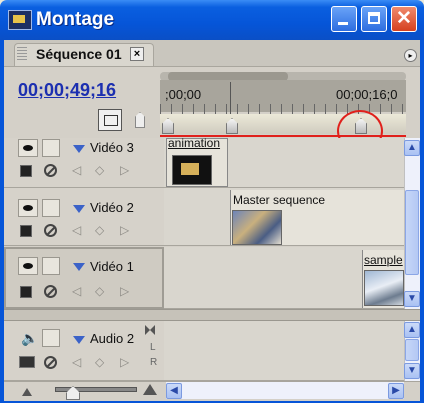 The width and height of the screenshot is (424, 403). Describe the element at coordinates (20, 20) in the screenshot. I see `app-icon` at that location.